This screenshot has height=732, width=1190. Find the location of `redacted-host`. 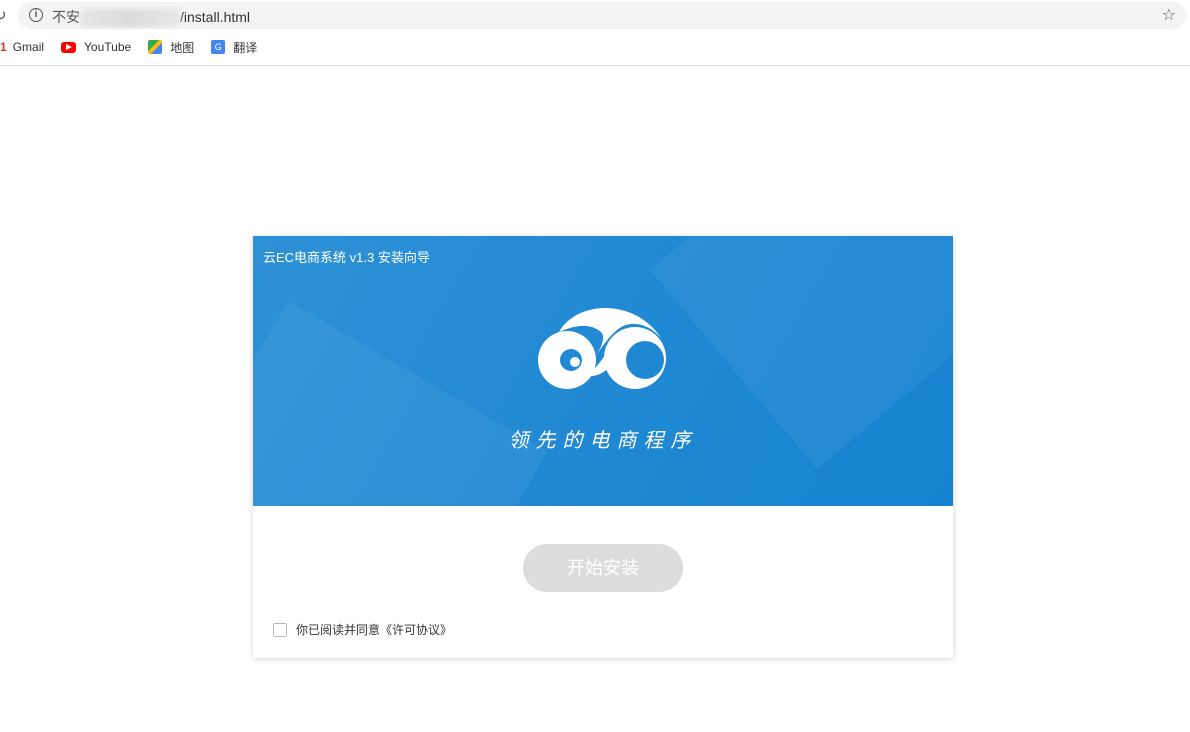

redacted-host is located at coordinates (130, 18).